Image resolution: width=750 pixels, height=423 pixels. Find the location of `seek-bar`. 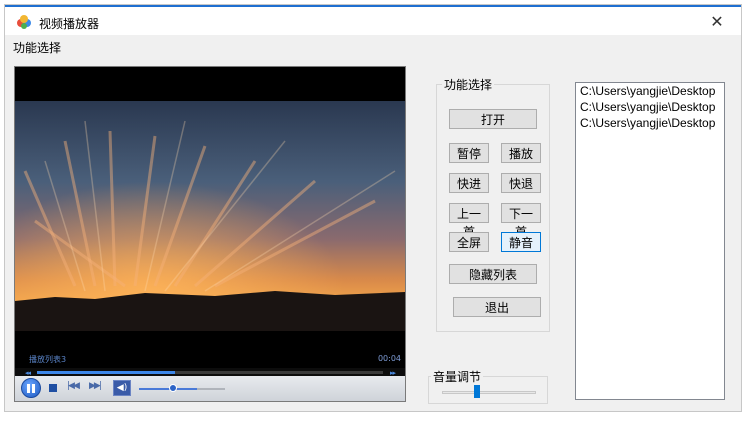

seek-bar is located at coordinates (210, 372).